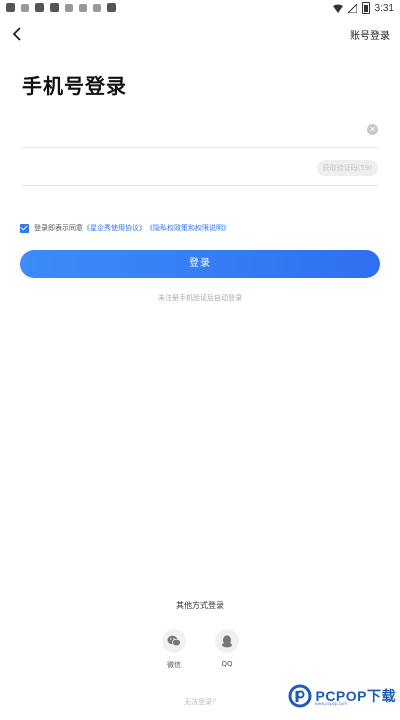 This screenshot has width=400, height=720. What do you see at coordinates (200, 9) in the screenshot?
I see `status-bar: 3:31` at bounding box center [200, 9].